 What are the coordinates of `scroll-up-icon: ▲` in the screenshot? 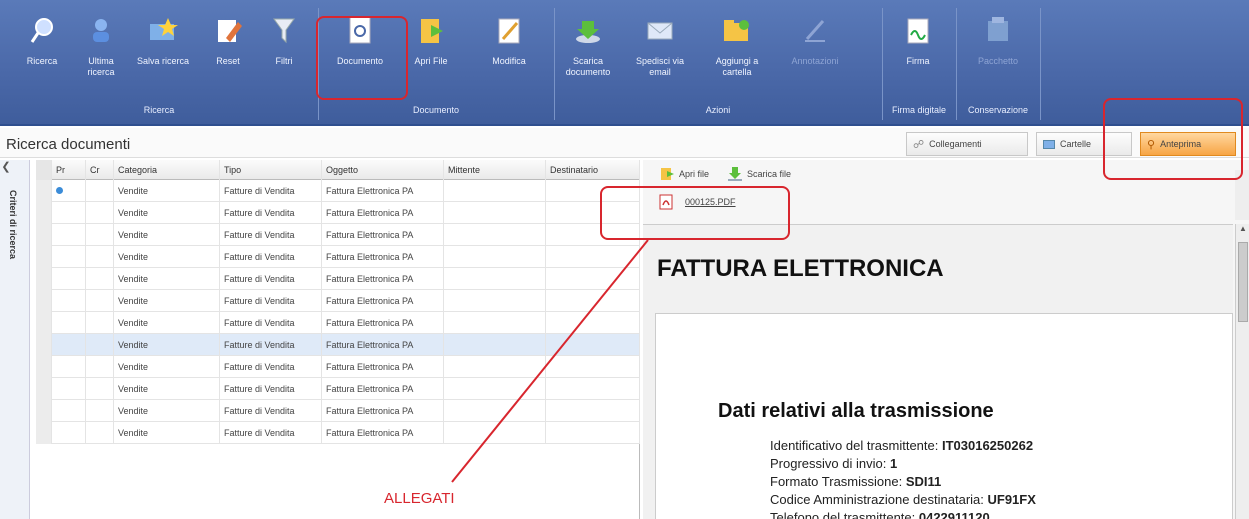 It's located at (1242, 231).